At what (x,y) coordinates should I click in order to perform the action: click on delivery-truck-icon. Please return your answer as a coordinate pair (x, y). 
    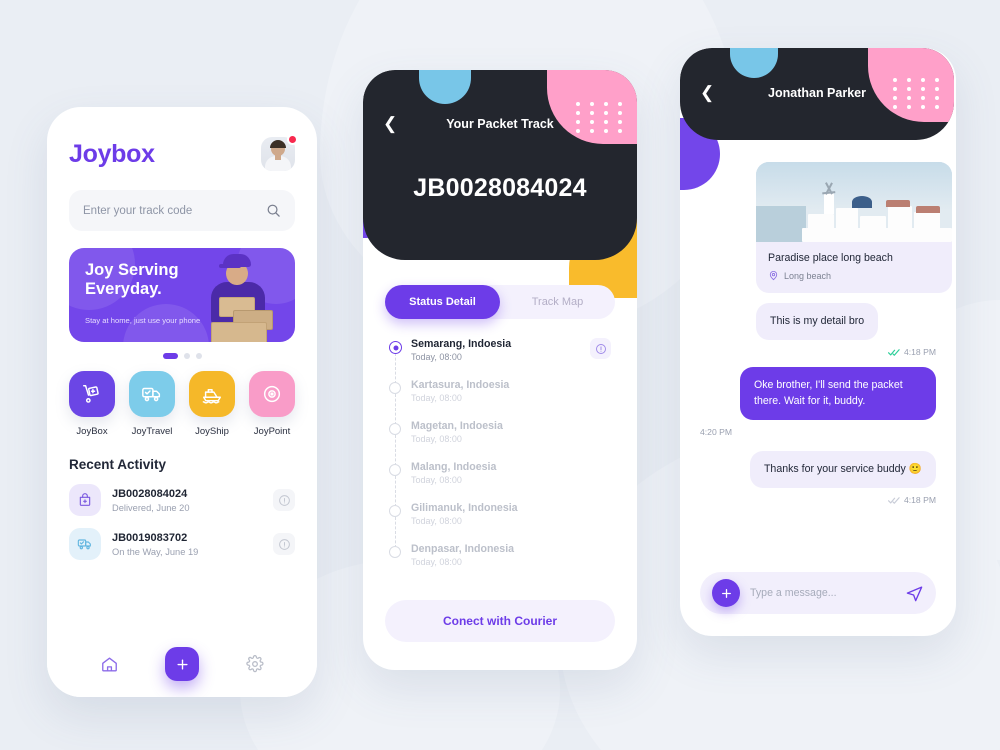
    Looking at the image, I should click on (151, 394).